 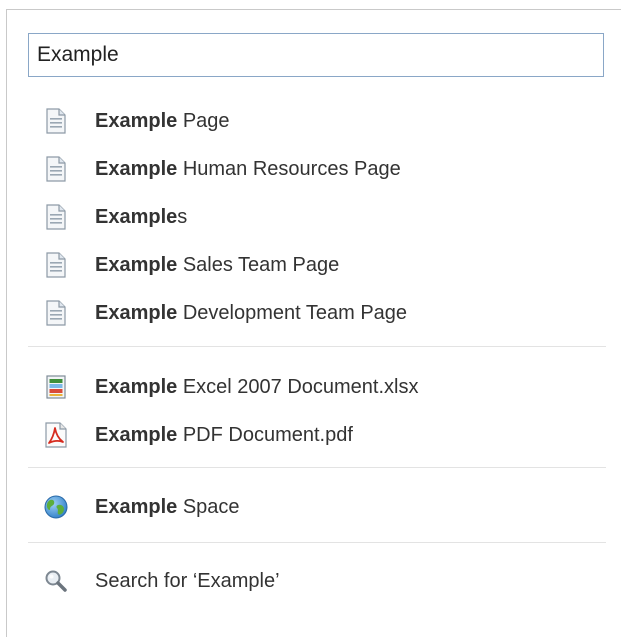 What do you see at coordinates (162, 120) in the screenshot?
I see `result-label: Example Page` at bounding box center [162, 120].